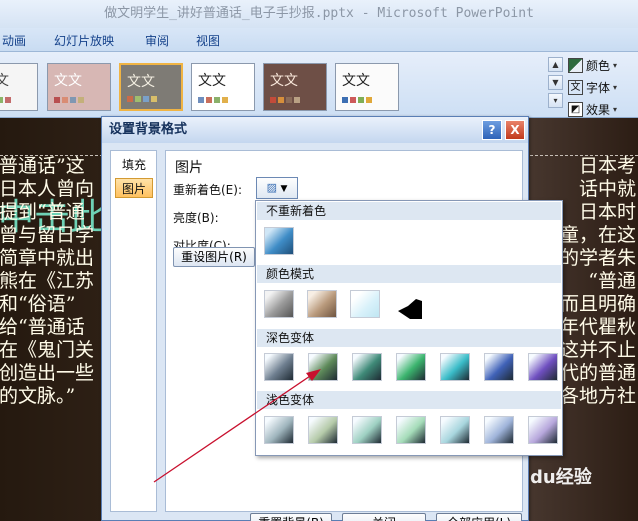  Describe the element at coordinates (271, 187) in the screenshot. I see `recolor-icon: ▨` at that location.